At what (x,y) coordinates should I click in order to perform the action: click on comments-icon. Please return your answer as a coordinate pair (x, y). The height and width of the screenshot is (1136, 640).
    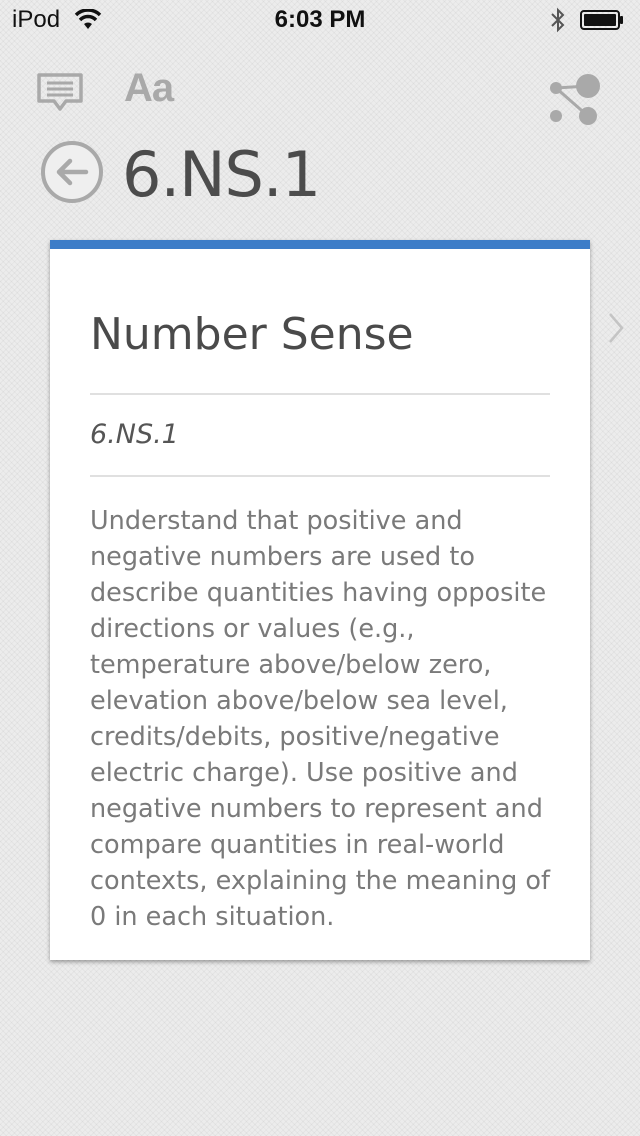
    Looking at the image, I should click on (60, 92).